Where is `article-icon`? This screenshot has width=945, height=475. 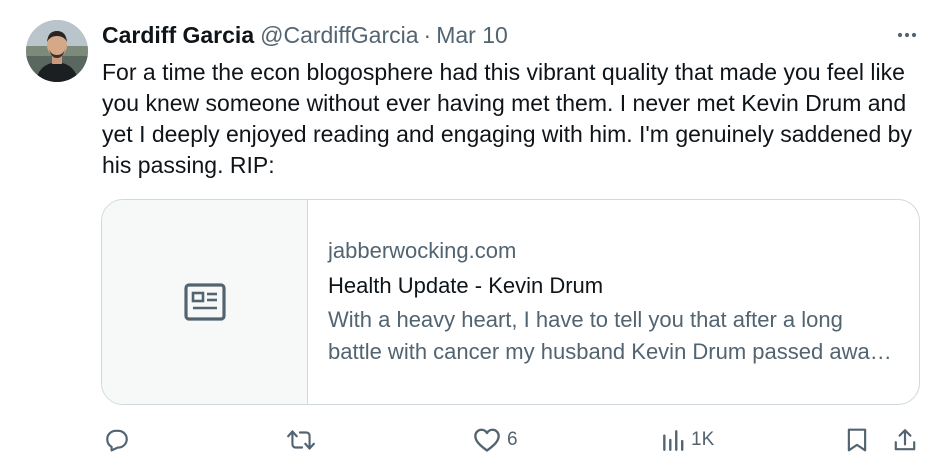
article-icon is located at coordinates (204, 302).